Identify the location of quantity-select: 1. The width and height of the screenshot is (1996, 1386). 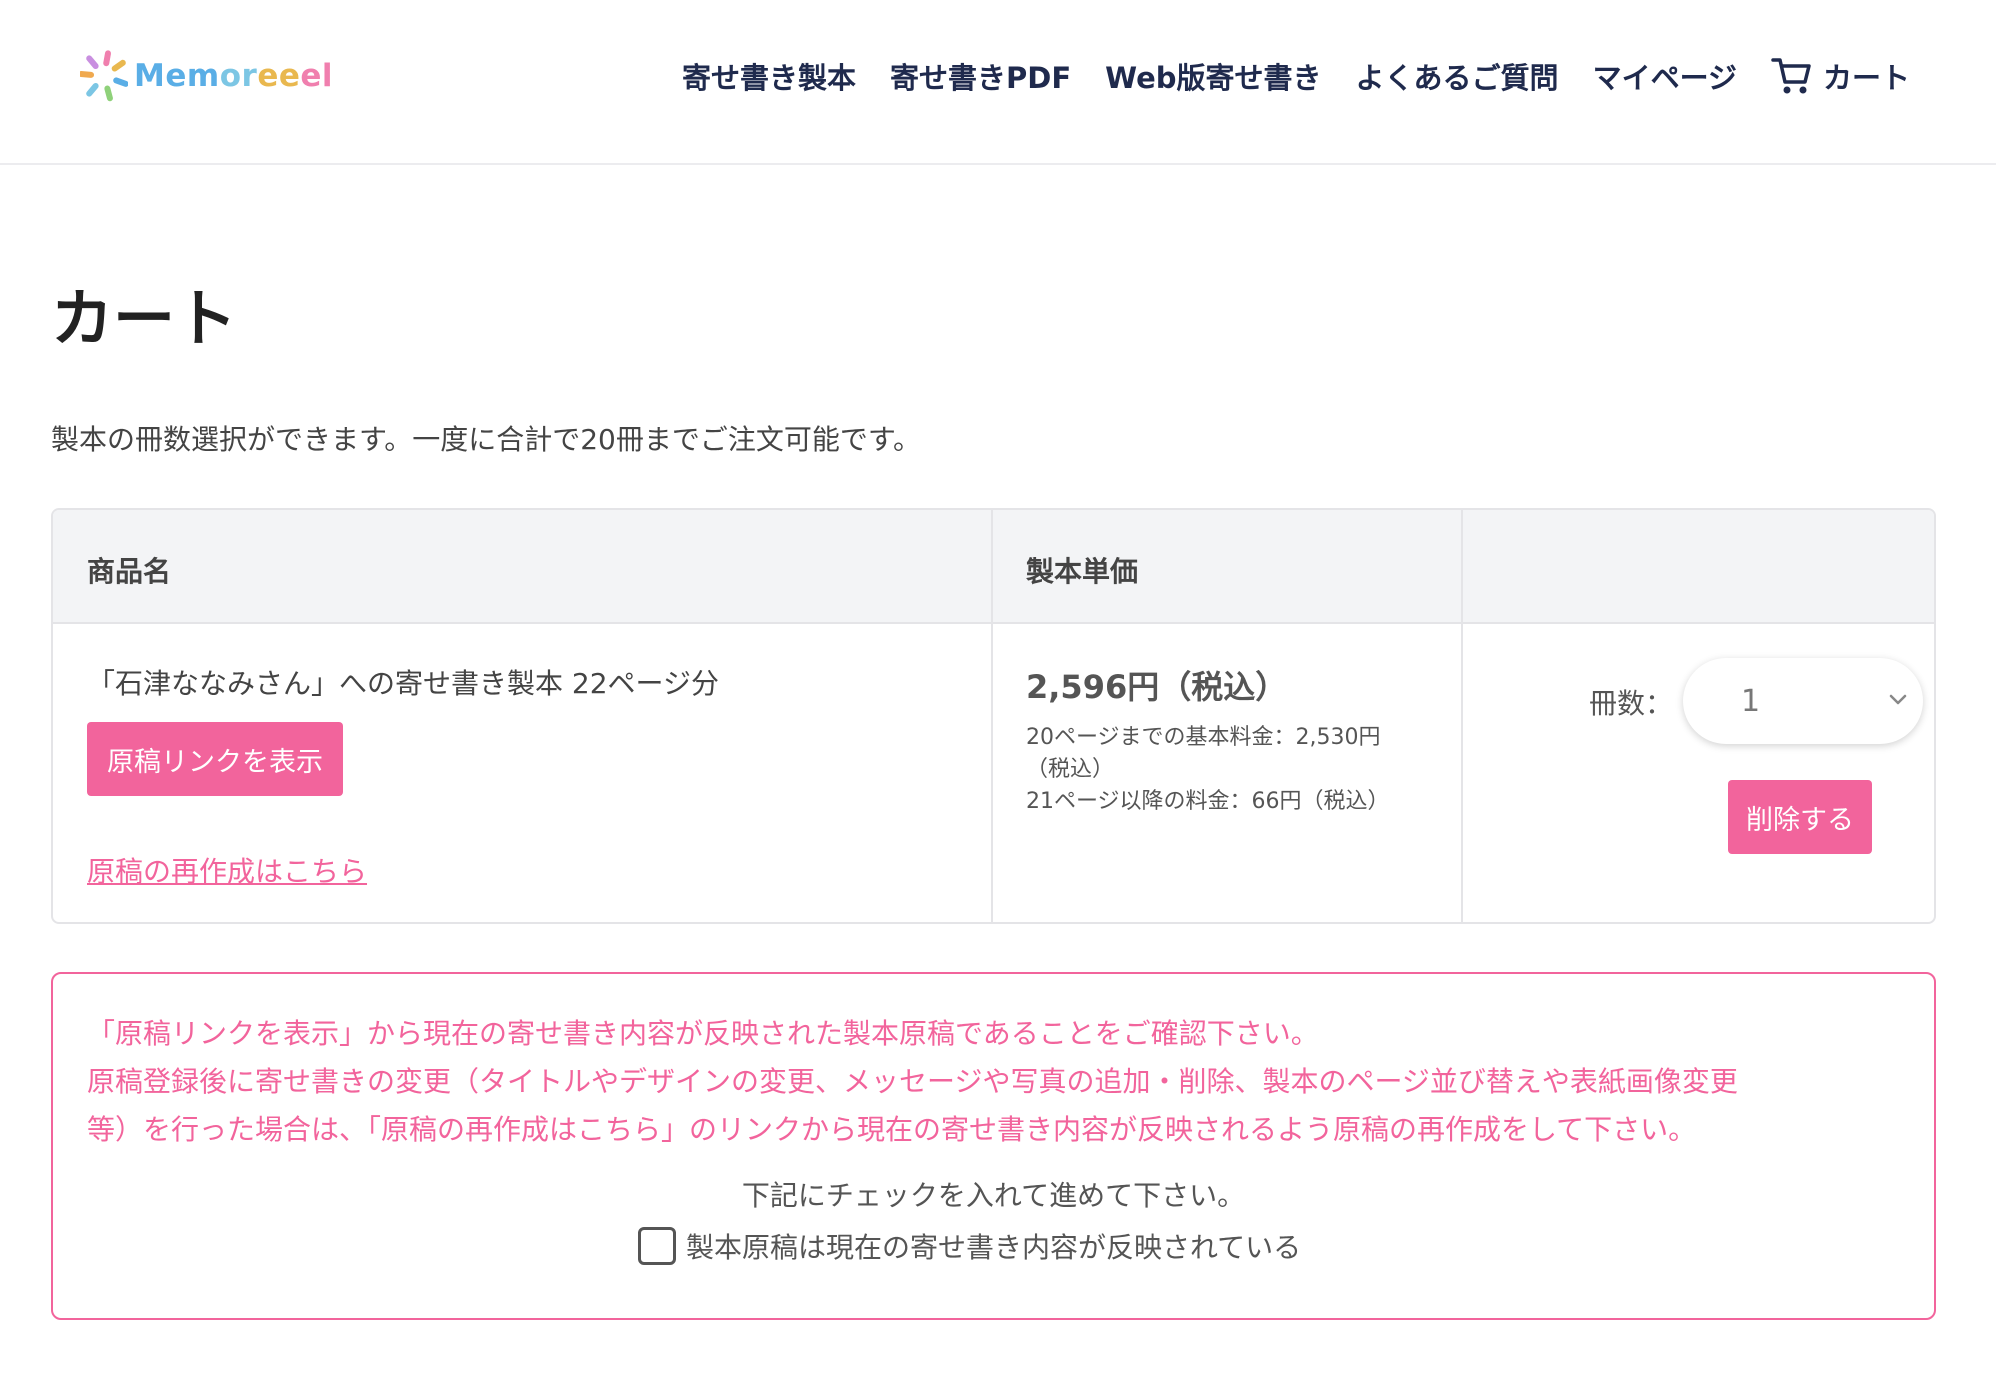
(1803, 701).